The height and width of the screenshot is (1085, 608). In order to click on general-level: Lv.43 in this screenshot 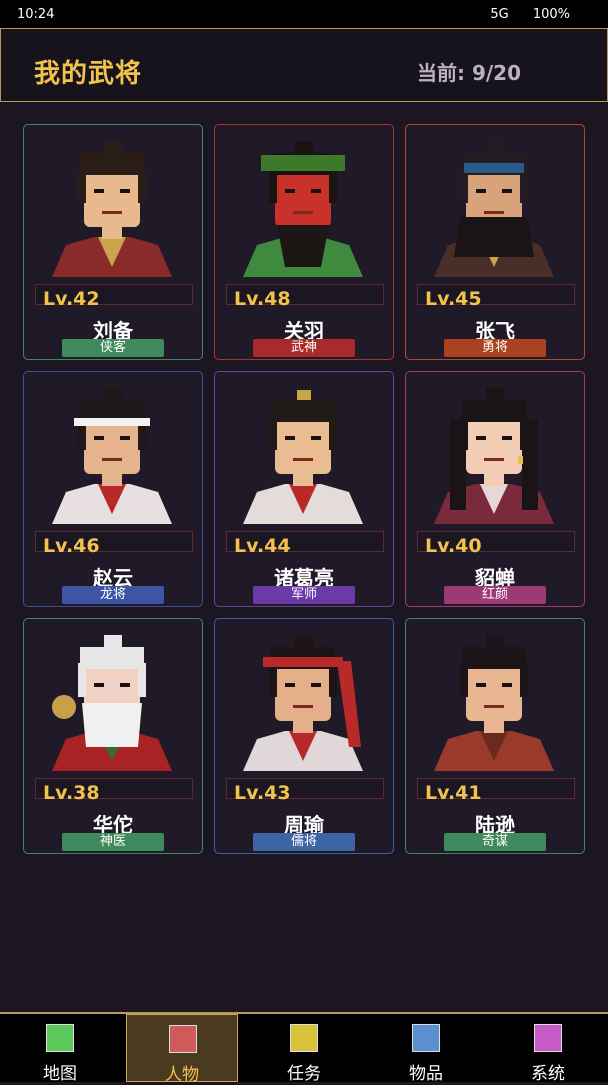, I will do `click(262, 793)`.